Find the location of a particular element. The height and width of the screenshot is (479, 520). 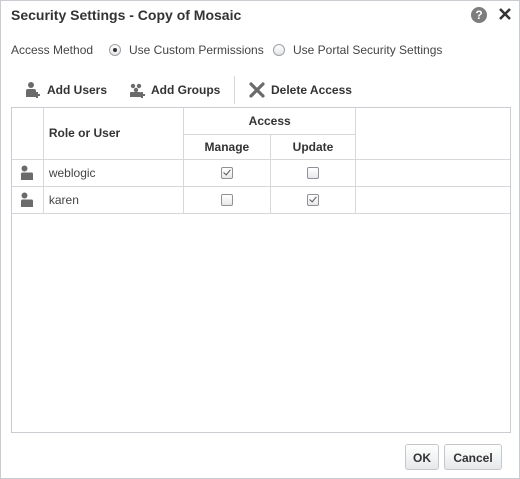

close-x-glyph is located at coordinates (505, 14).